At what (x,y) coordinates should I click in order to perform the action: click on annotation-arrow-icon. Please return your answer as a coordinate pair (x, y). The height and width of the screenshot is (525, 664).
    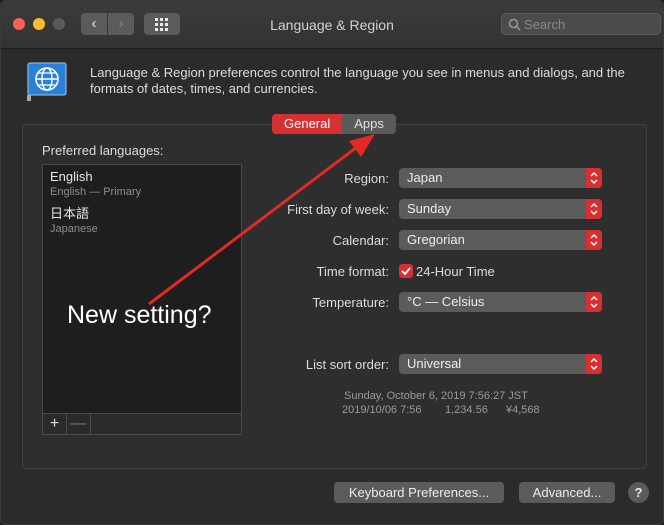
    Looking at the image, I should click on (261, 220).